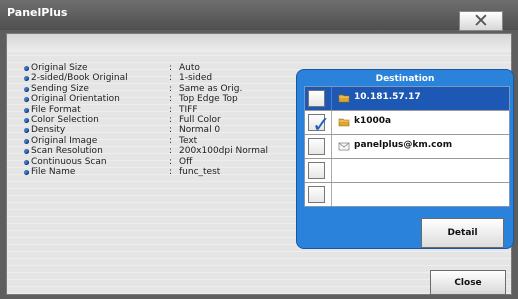 This screenshot has height=299, width=518. Describe the element at coordinates (37, 12) in the screenshot. I see `window-title: PanelPlus` at that location.